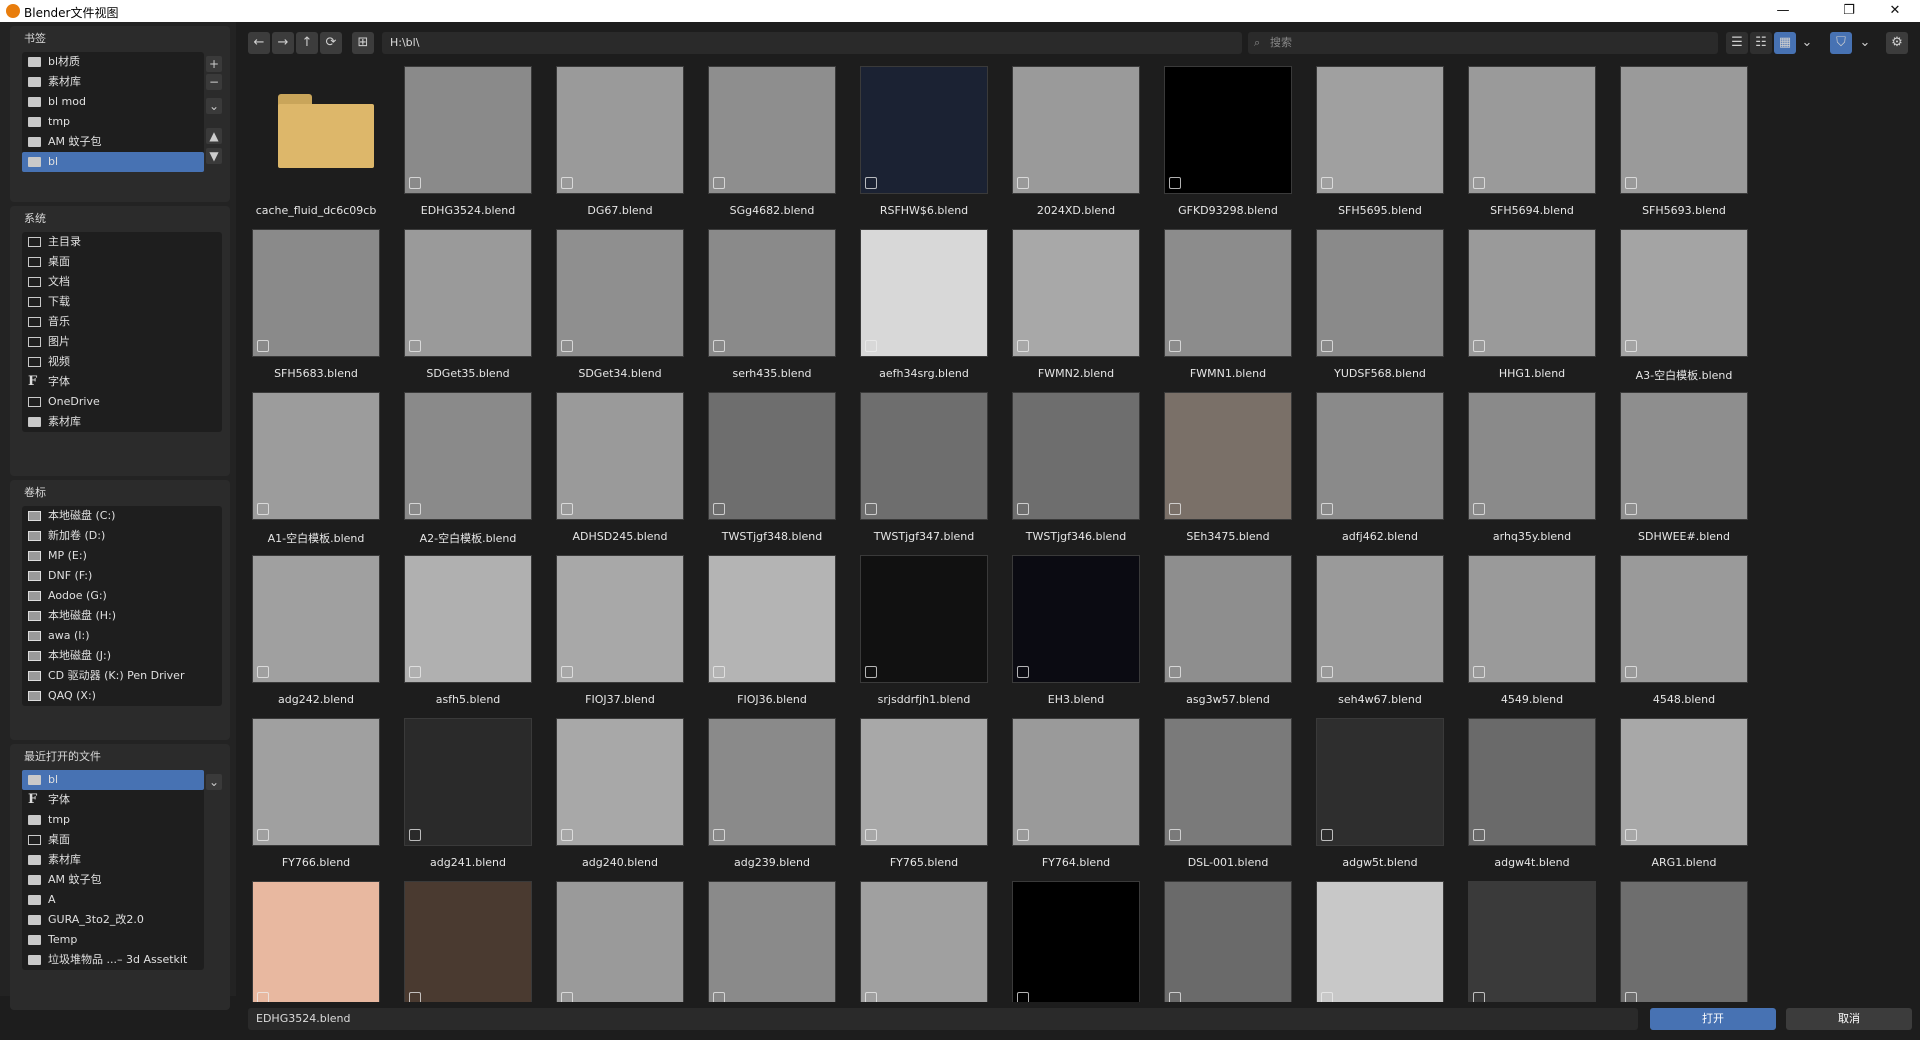 The image size is (1920, 1040). What do you see at coordinates (35, 218) in the screenshot?
I see `system-title: 系统` at bounding box center [35, 218].